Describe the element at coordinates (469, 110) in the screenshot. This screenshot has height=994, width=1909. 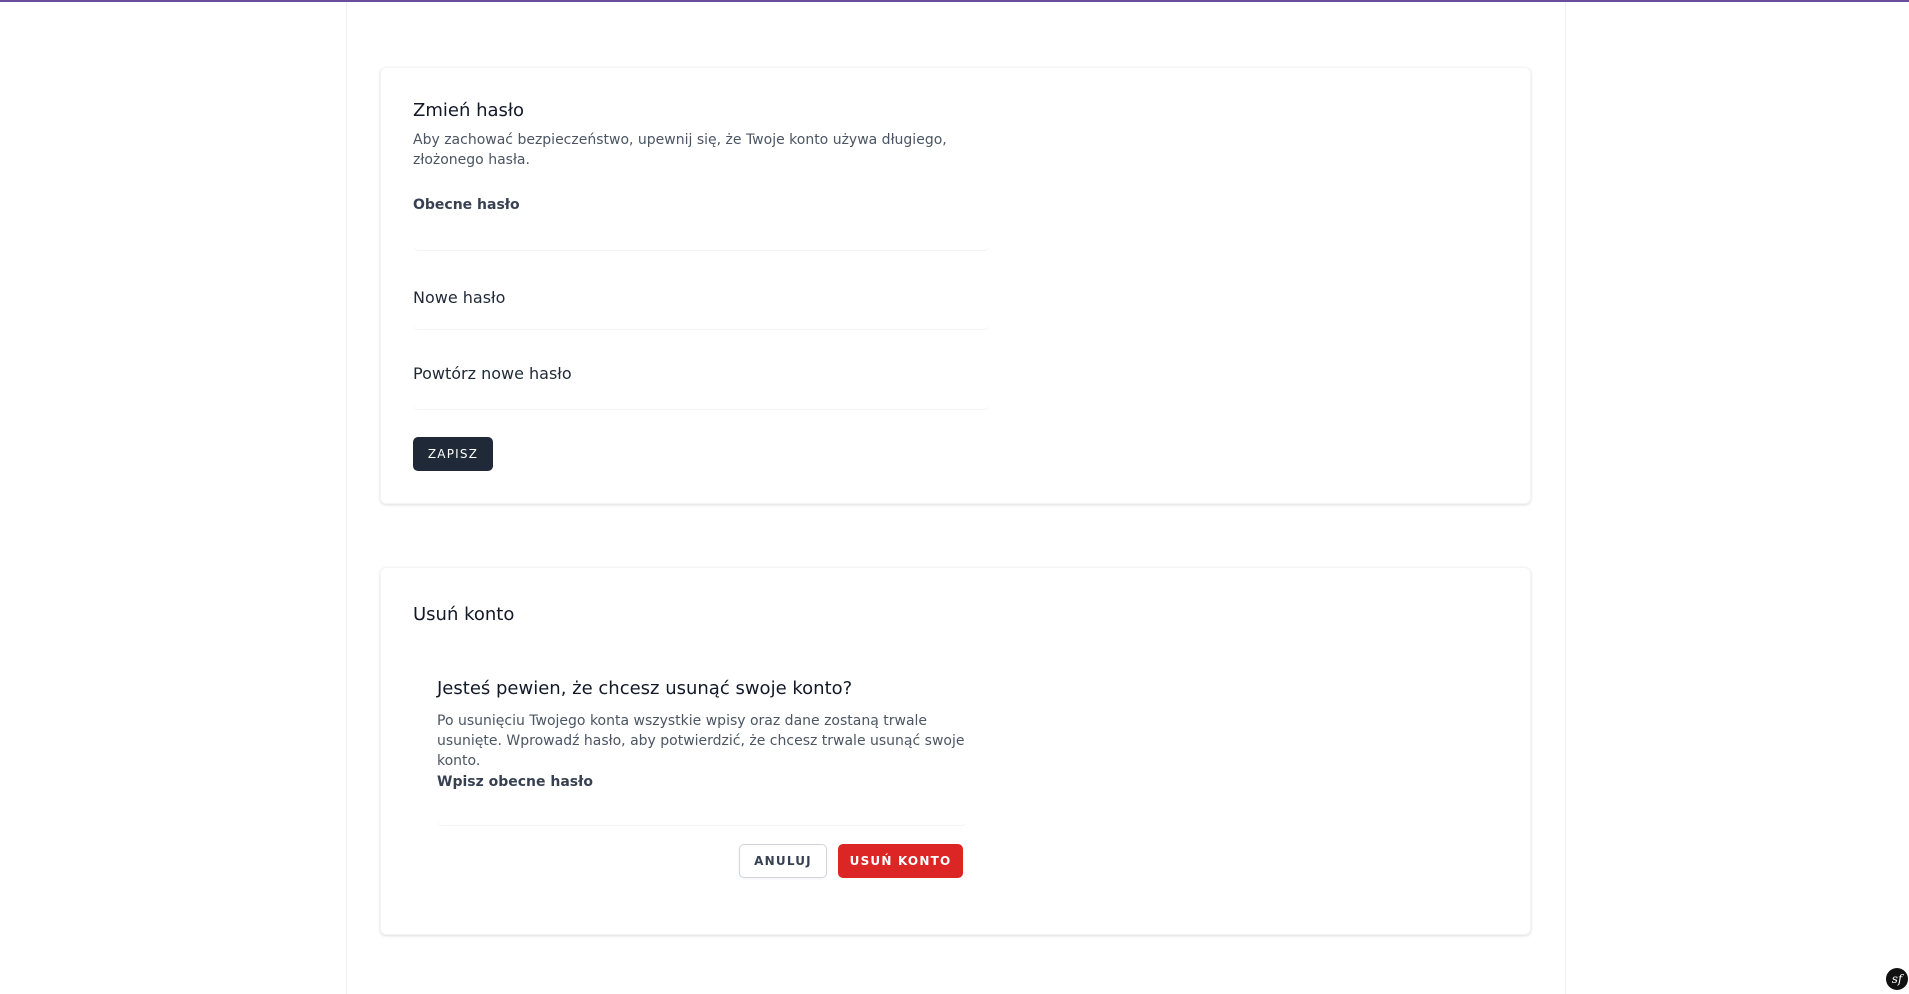
I see `change-password-title: Zmień hasło` at that location.